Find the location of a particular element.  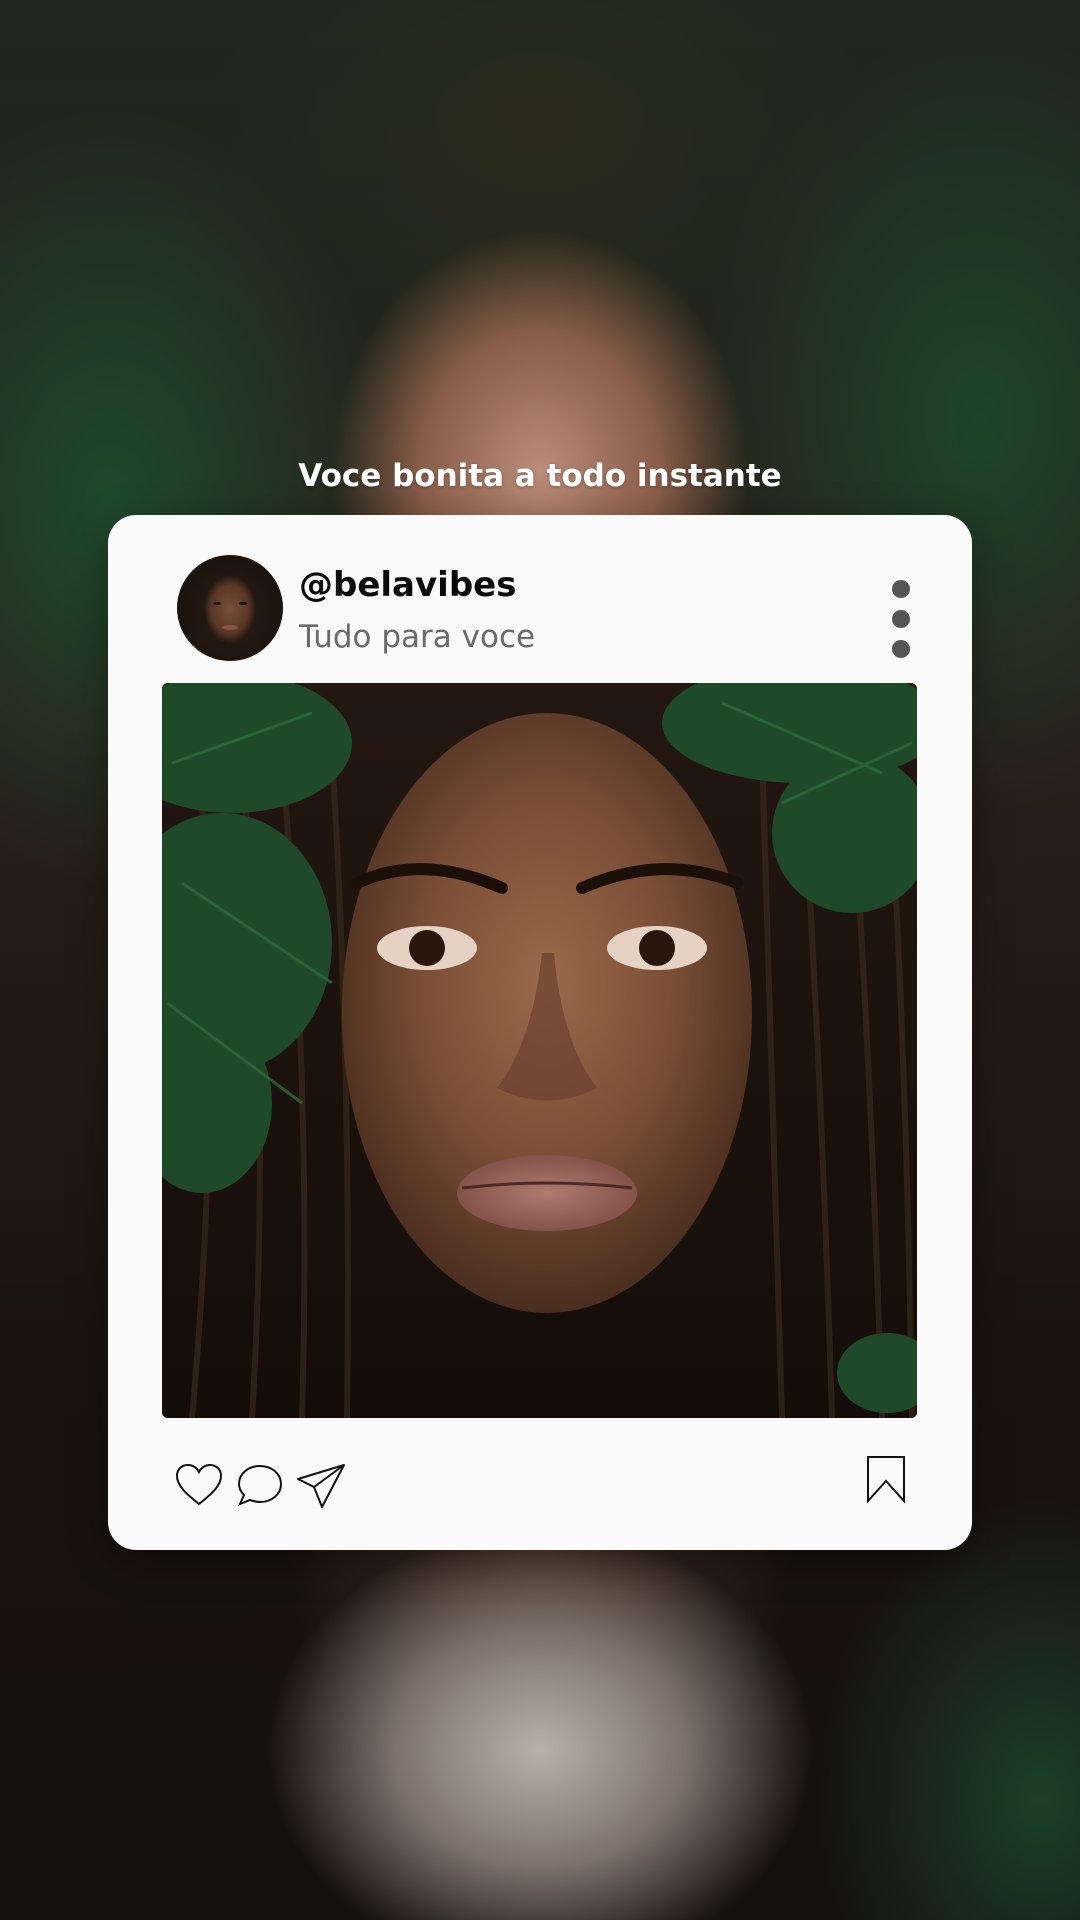

save-button is located at coordinates (886, 1481).